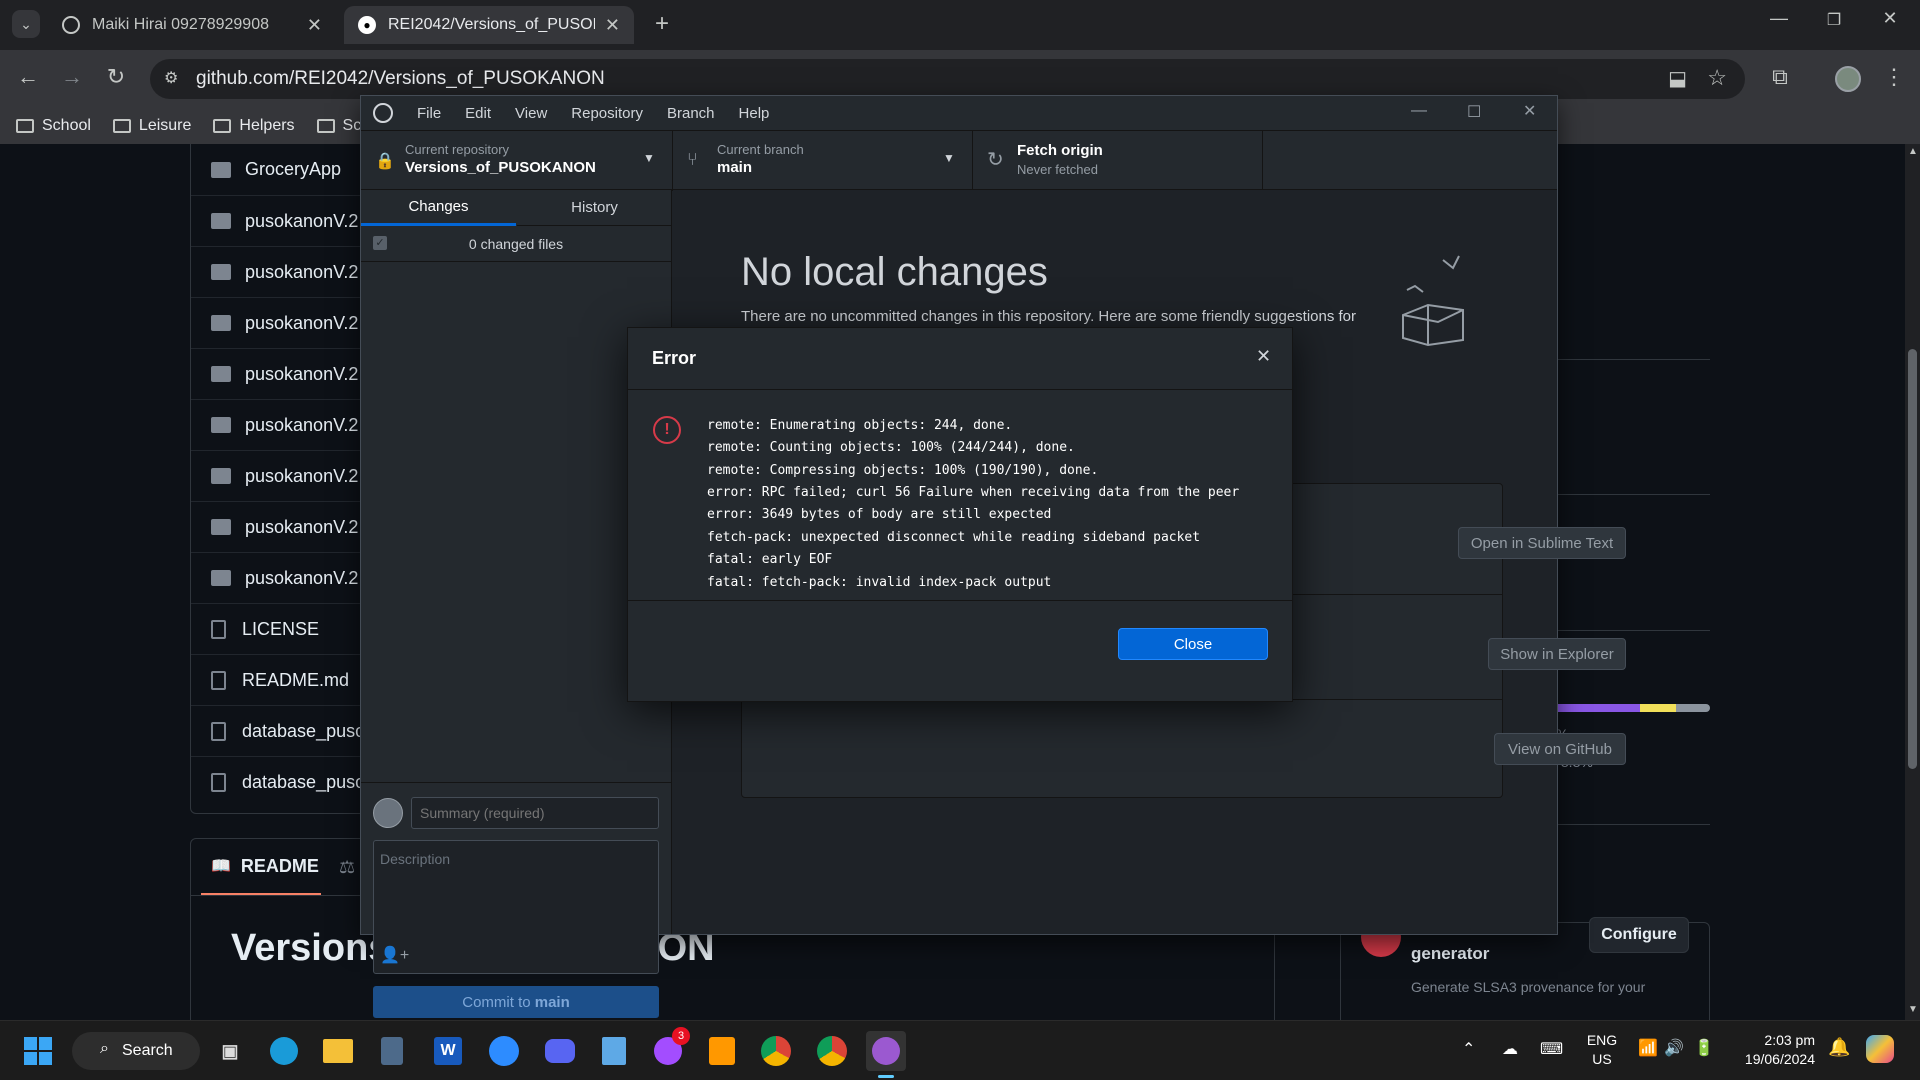 The width and height of the screenshot is (1920, 1080). Describe the element at coordinates (1057, 169) in the screenshot. I see `fetch-status: Never fetched` at that location.